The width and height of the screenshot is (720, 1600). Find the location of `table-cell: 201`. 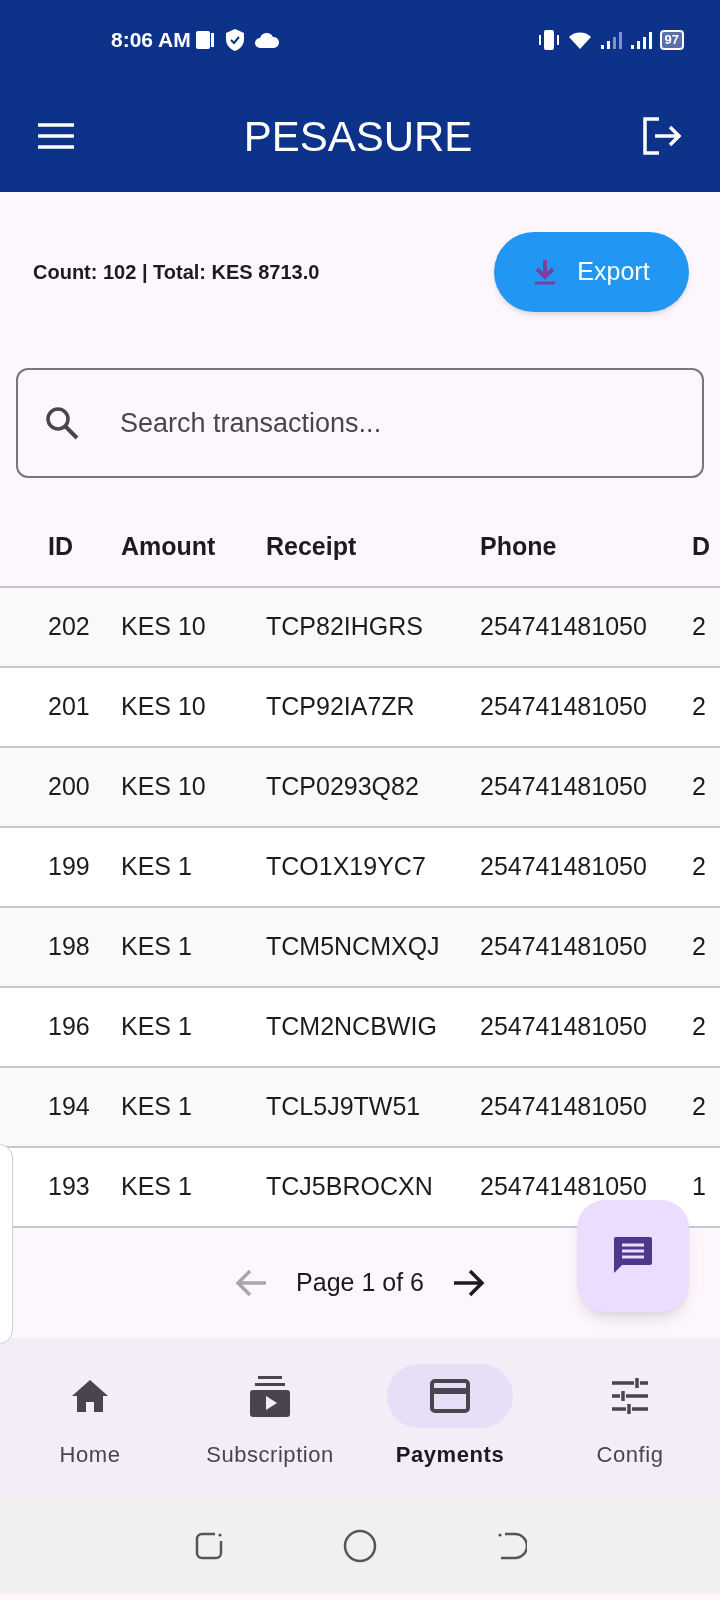

table-cell: 201 is located at coordinates (69, 706).